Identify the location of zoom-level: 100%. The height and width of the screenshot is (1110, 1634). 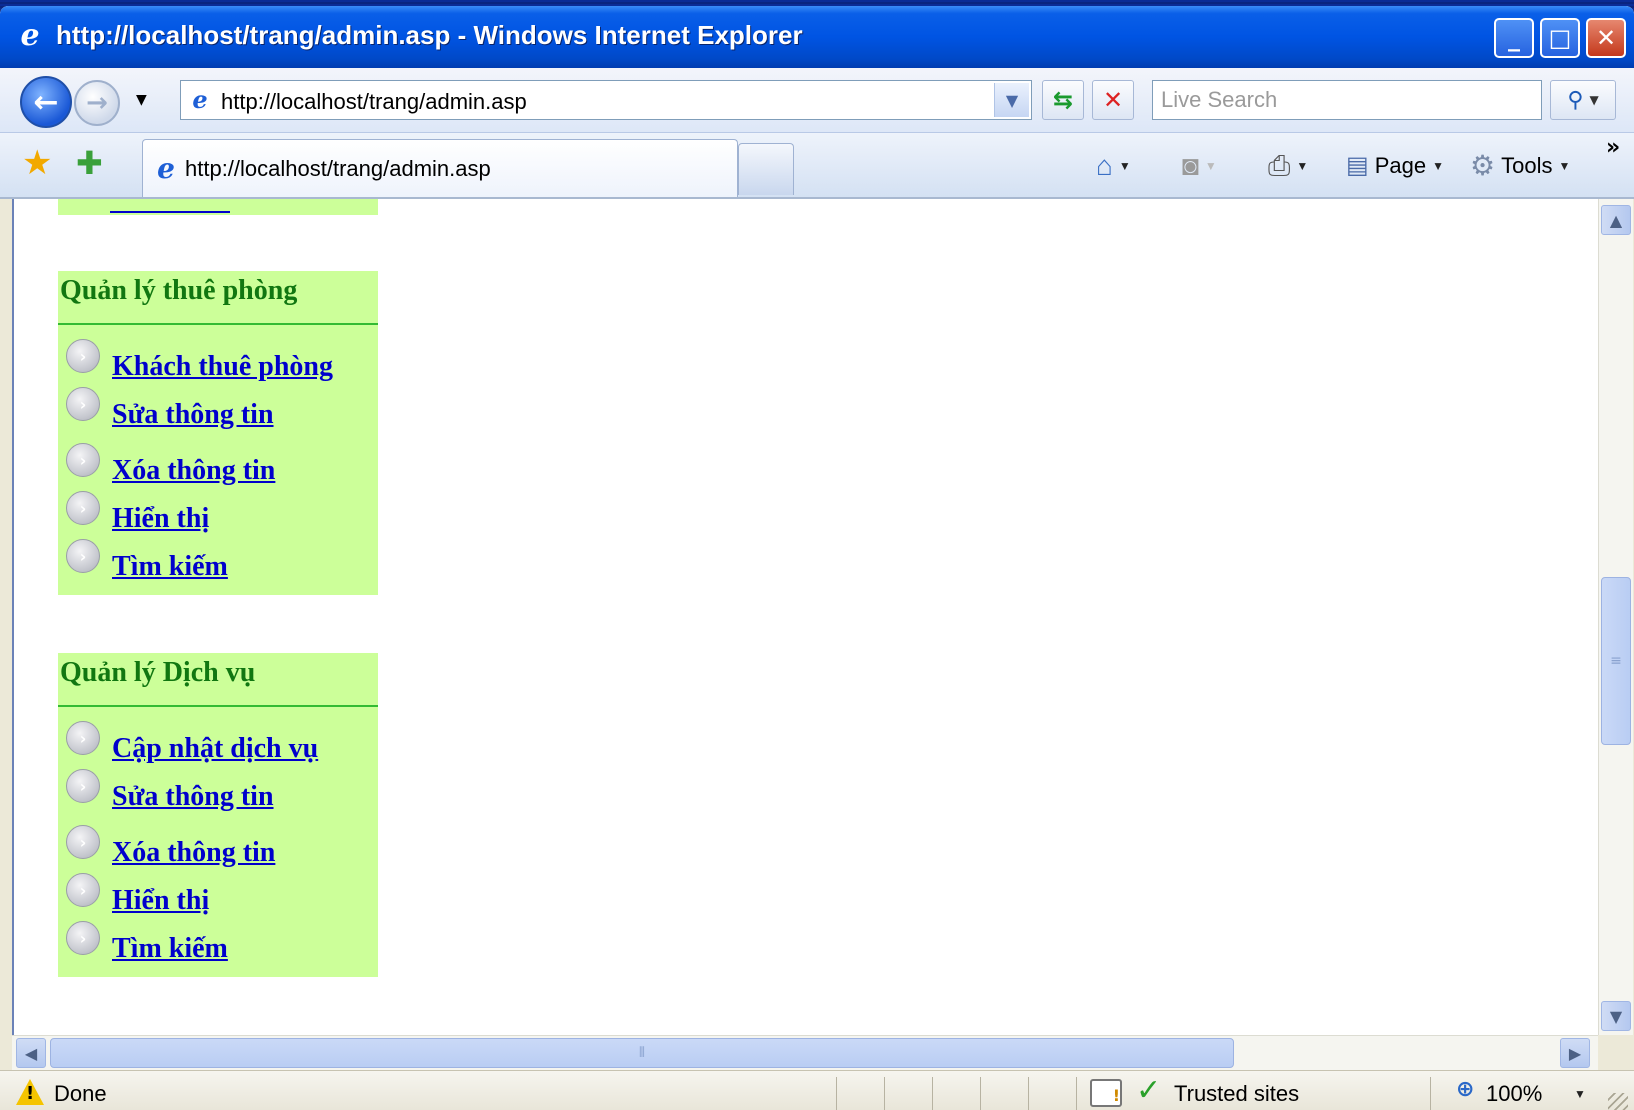
(1514, 1094).